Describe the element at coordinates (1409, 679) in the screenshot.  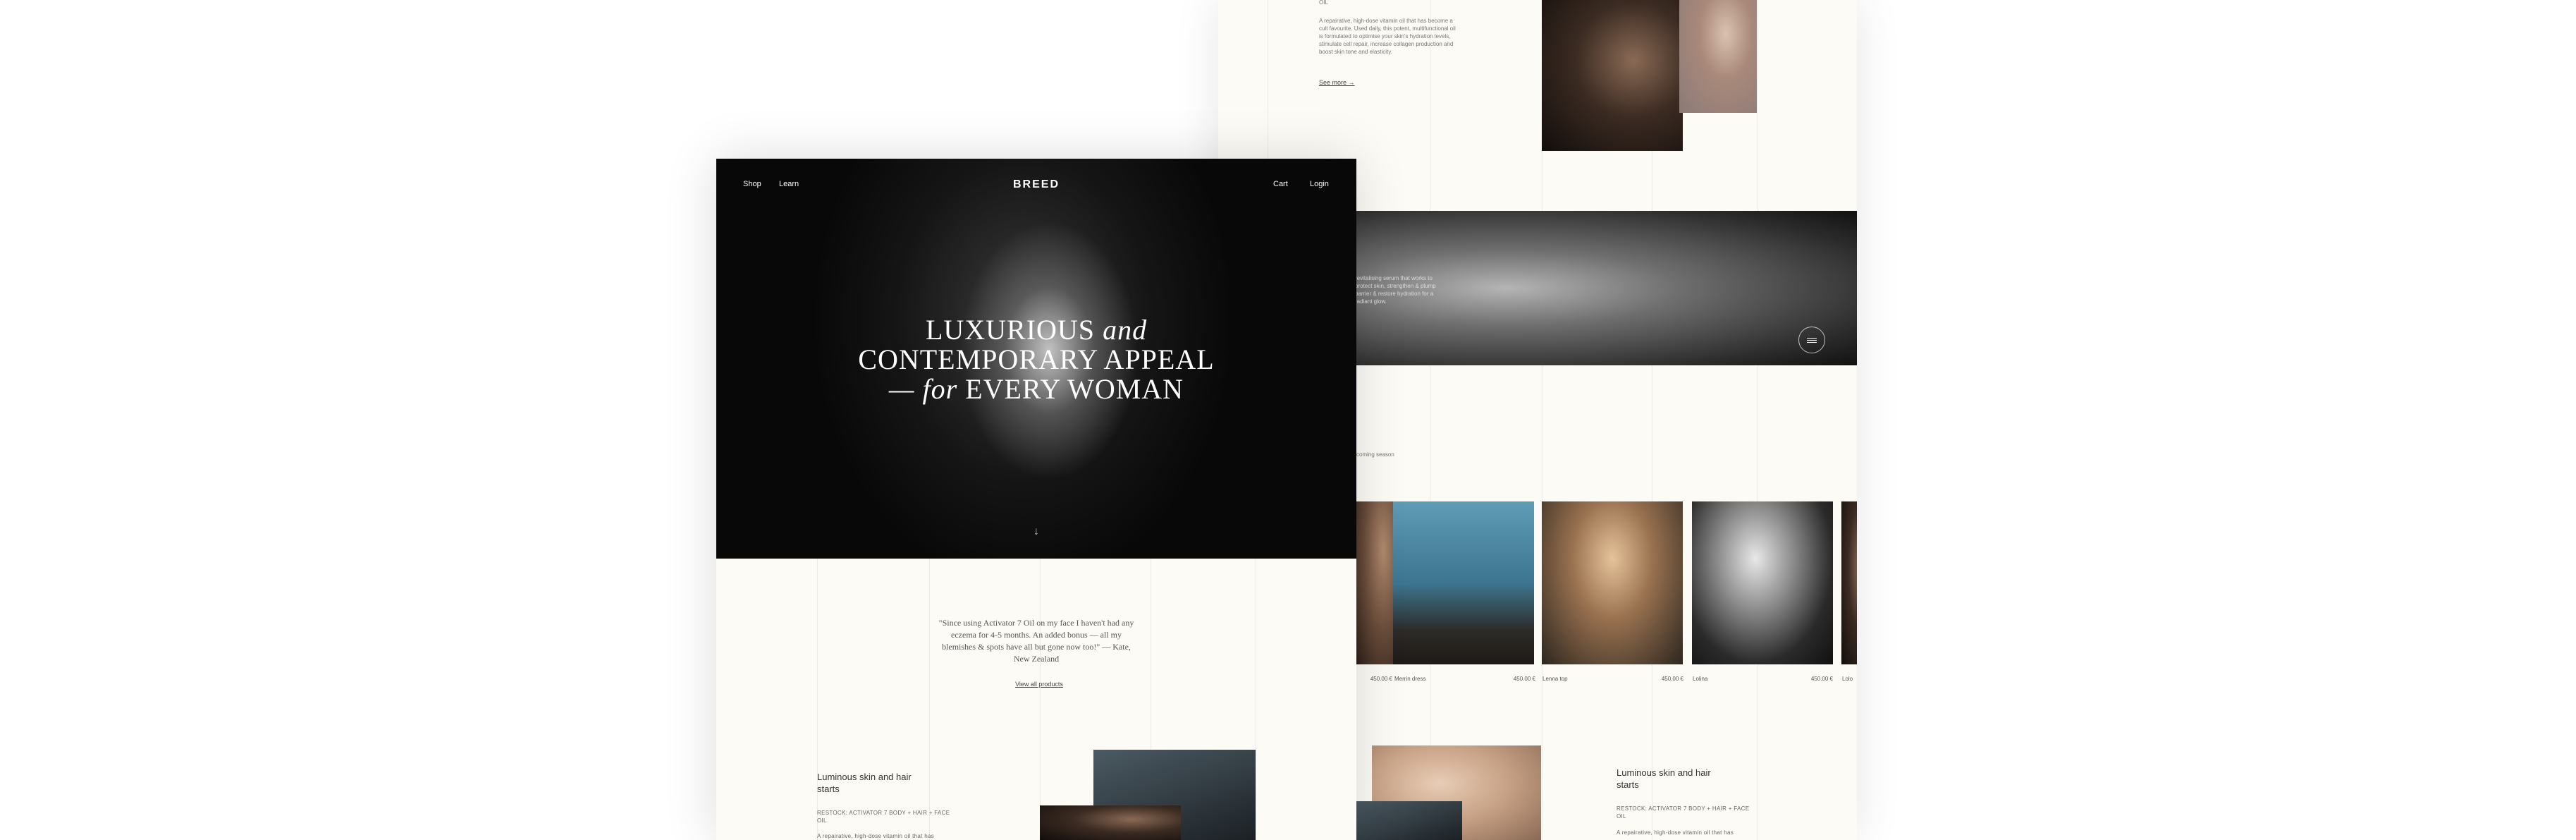
I see `product-name: Merrin dress` at that location.